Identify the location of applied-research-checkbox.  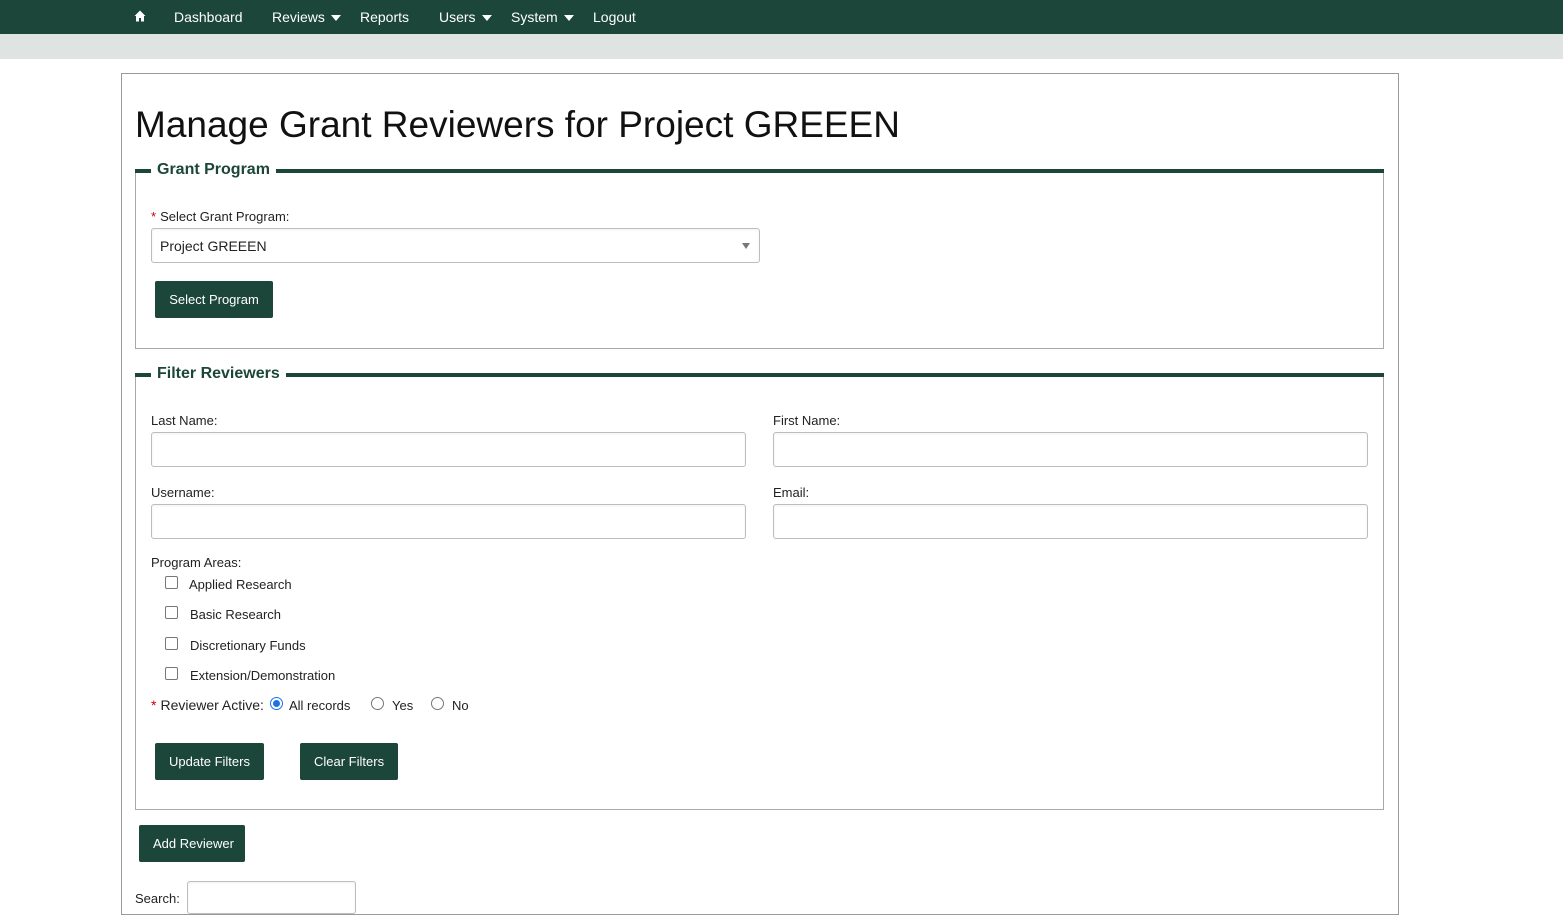
(171, 582).